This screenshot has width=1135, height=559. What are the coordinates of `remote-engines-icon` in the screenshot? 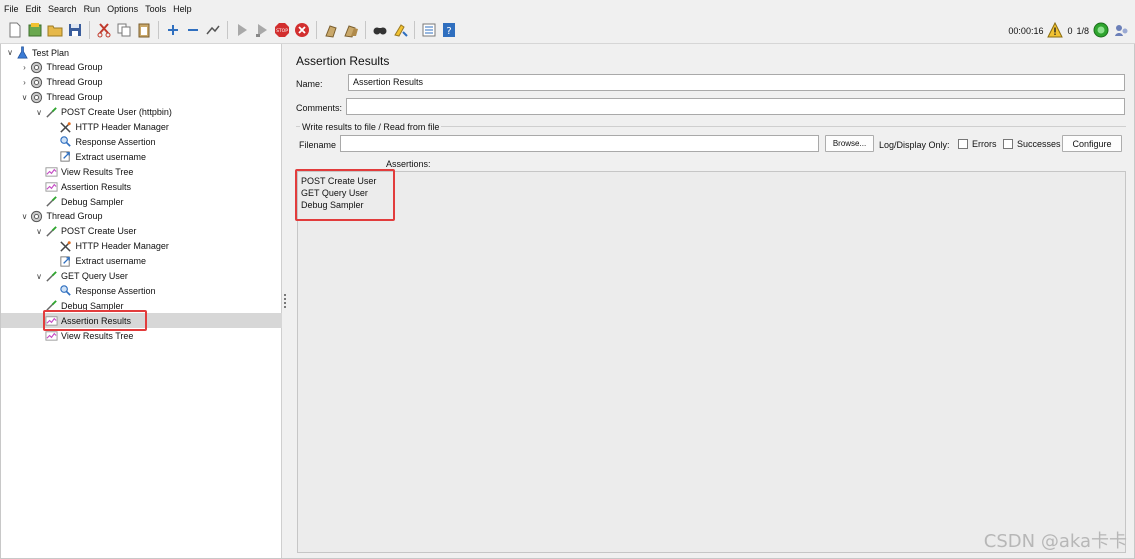 It's located at (1121, 31).